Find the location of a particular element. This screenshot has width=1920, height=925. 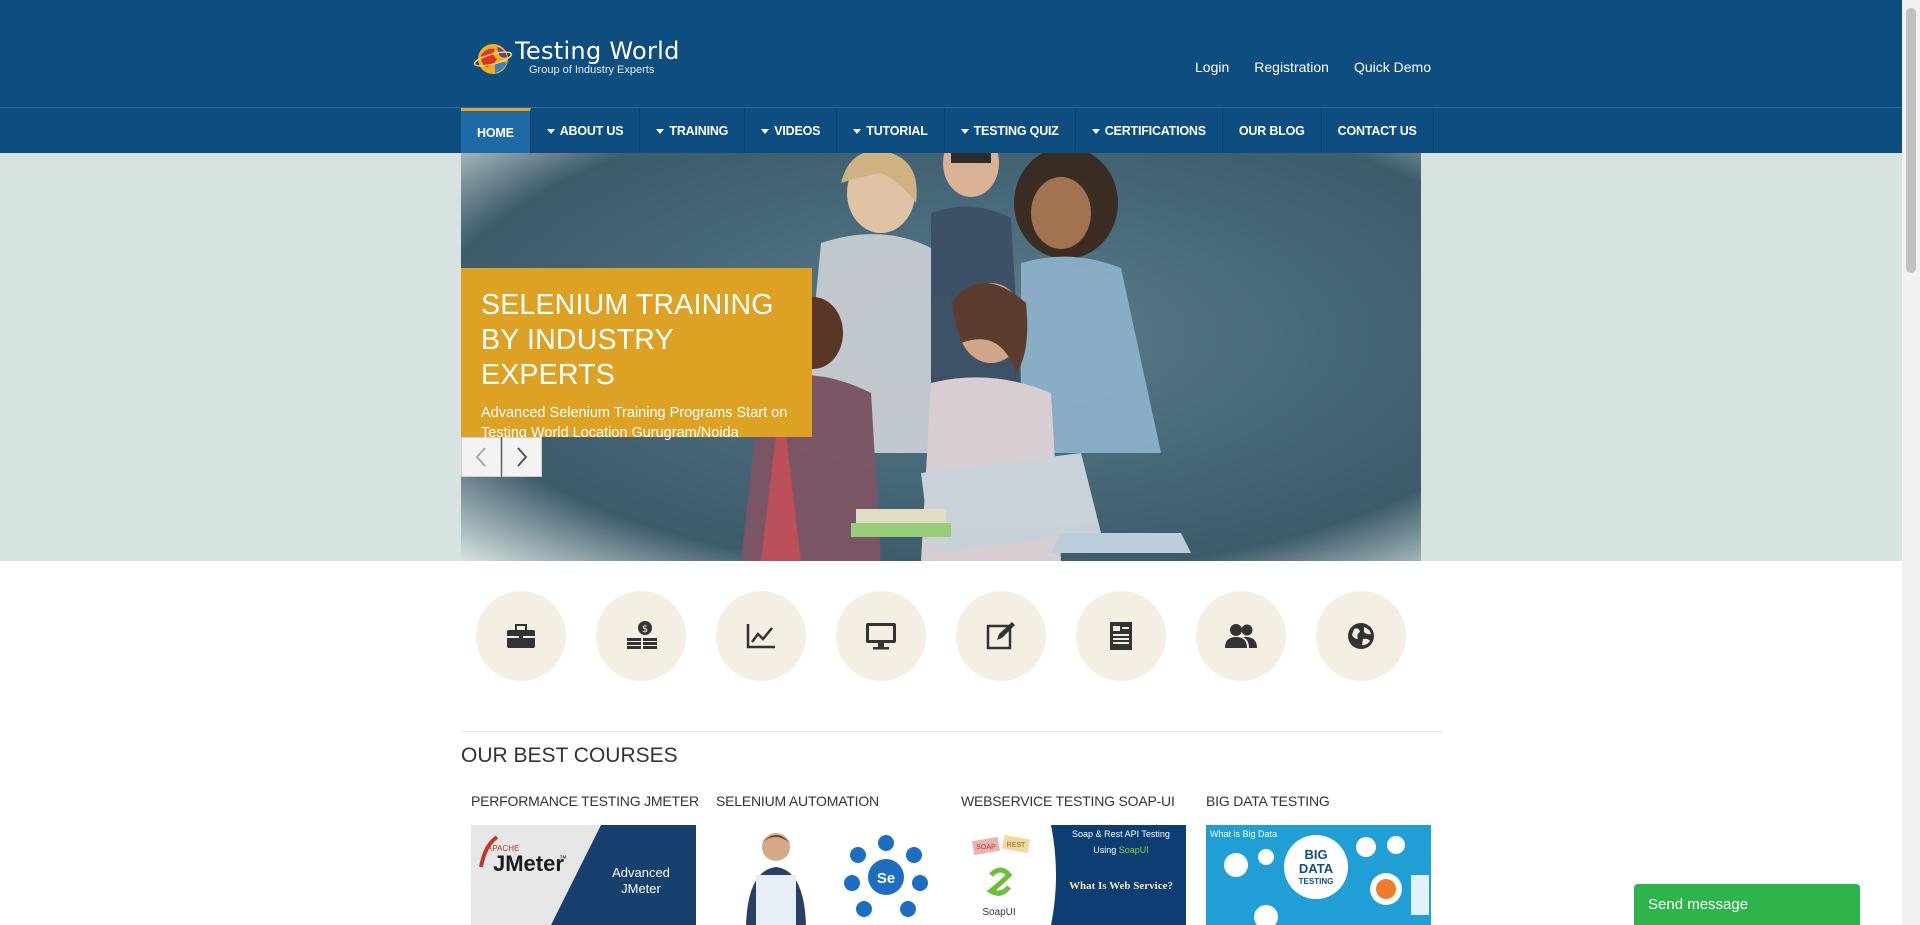

feature-icons: $ is located at coordinates (941, 636).